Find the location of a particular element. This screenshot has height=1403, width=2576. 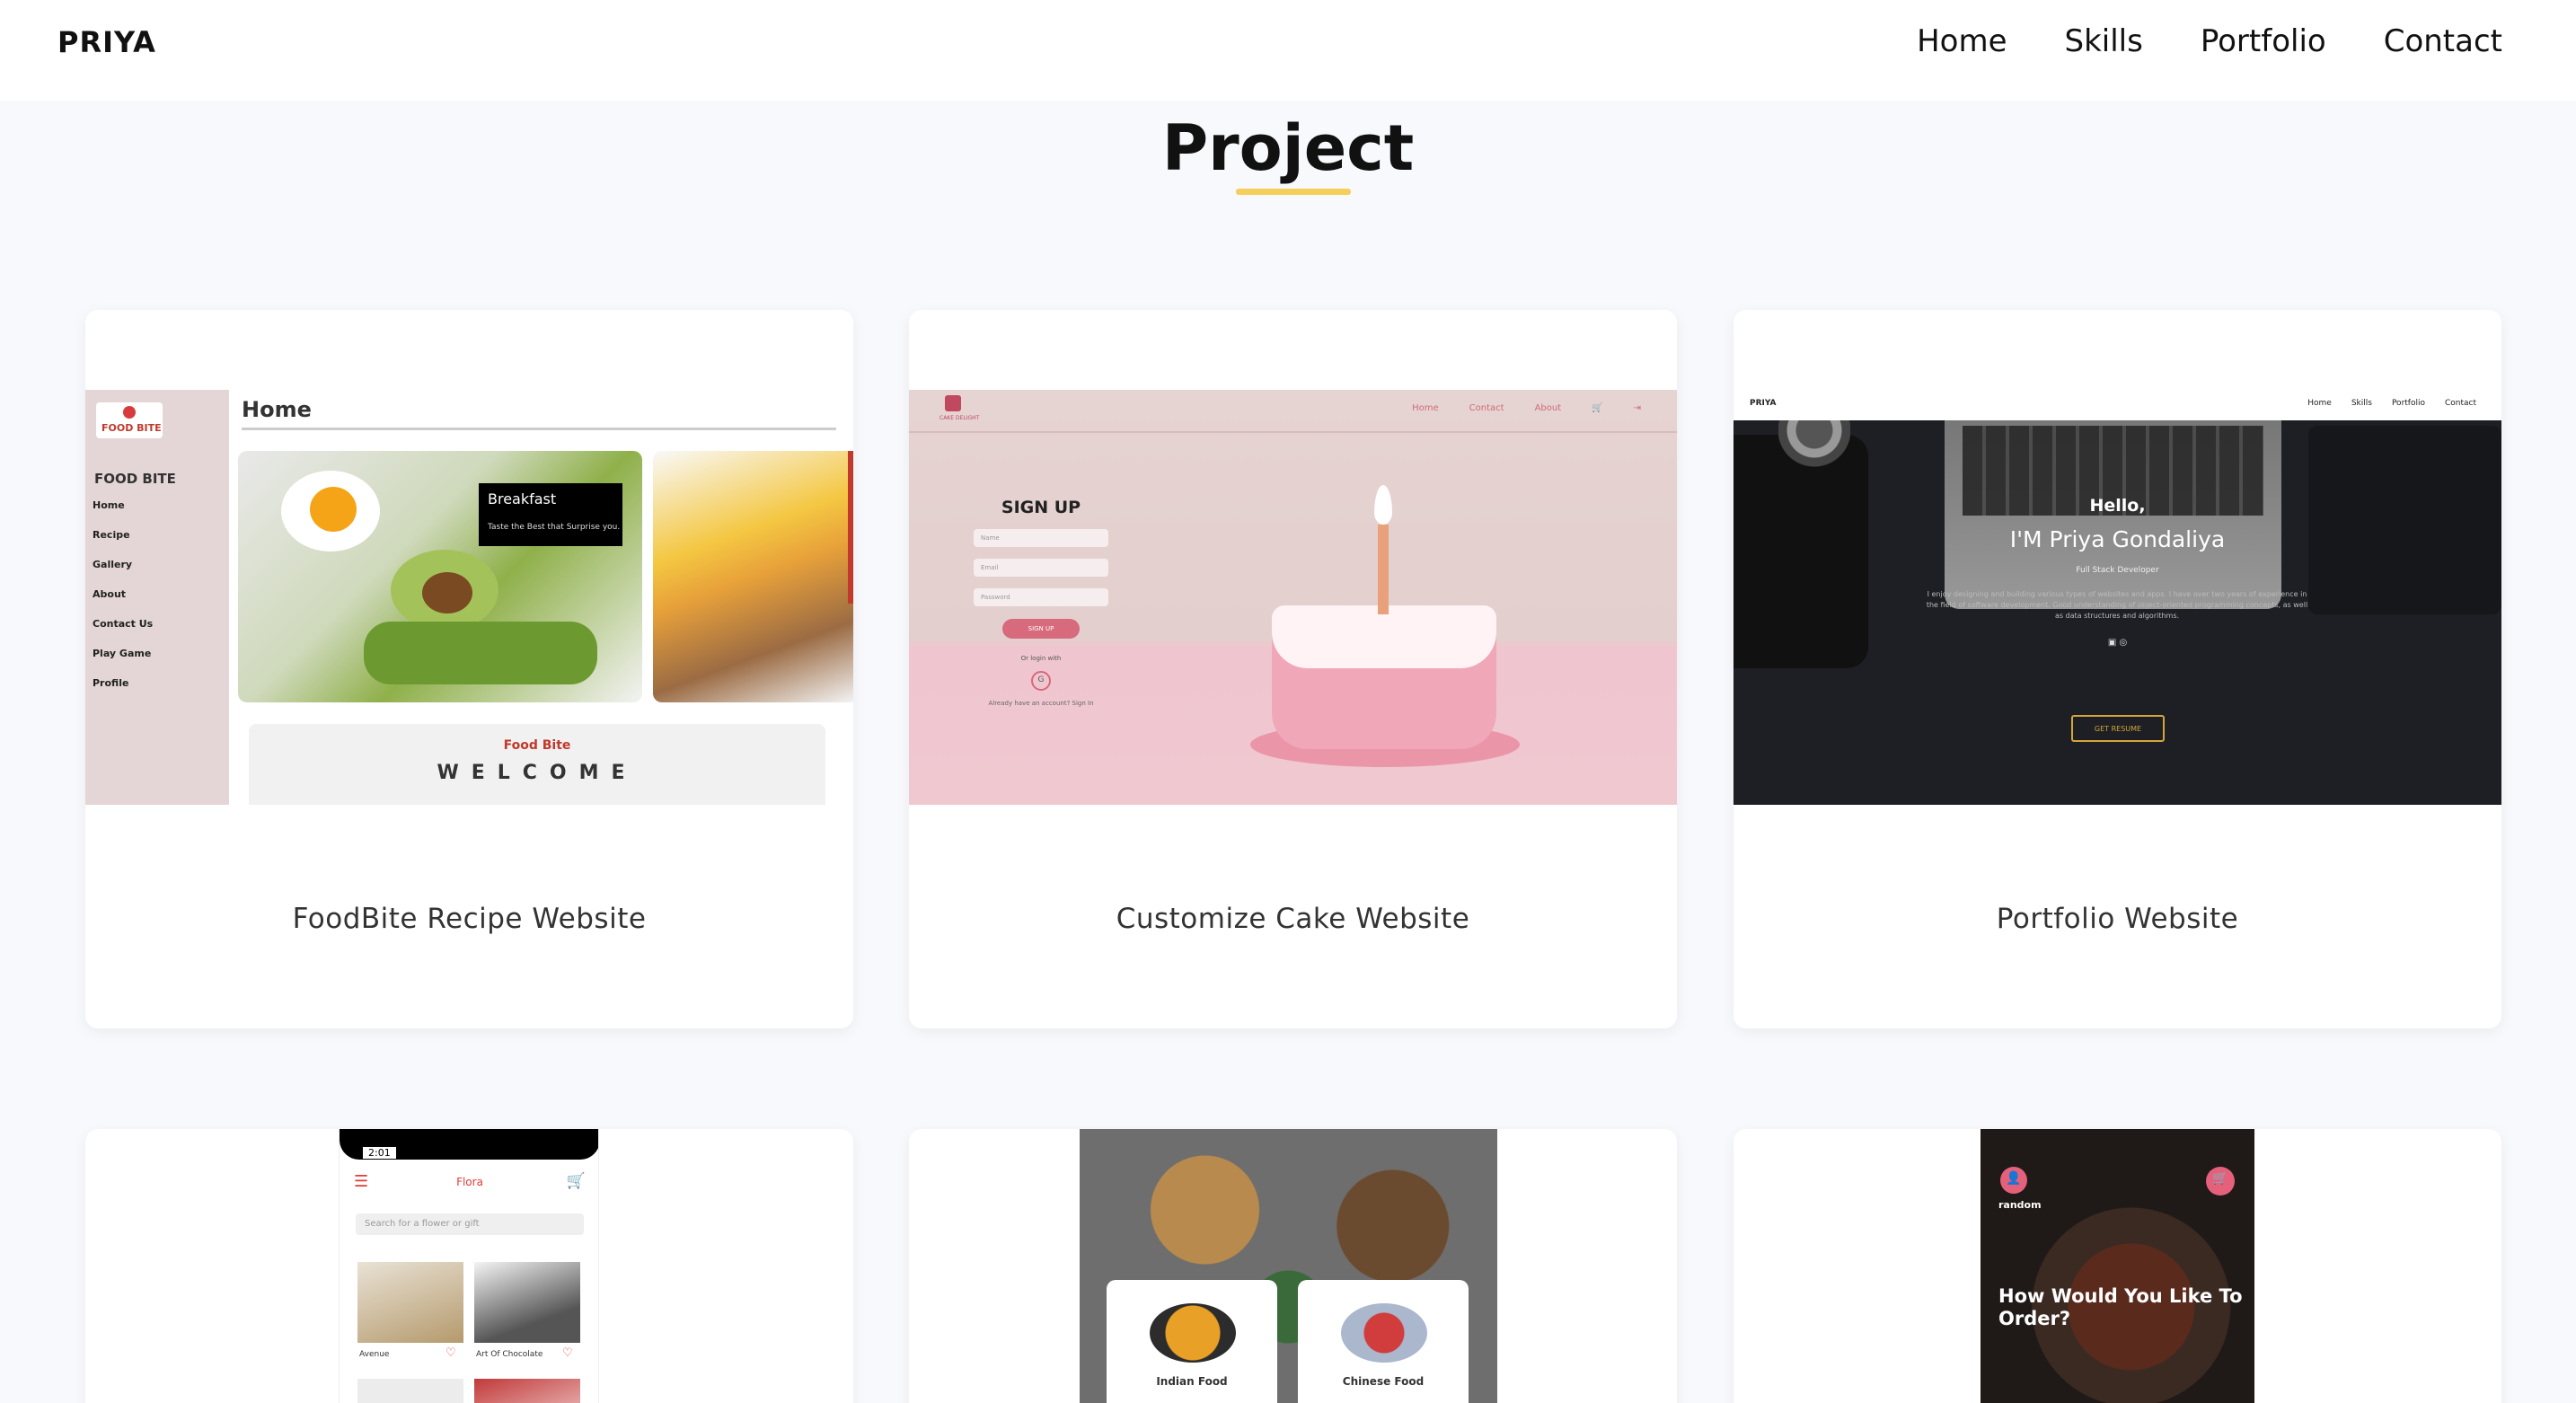

preview-input: Password is located at coordinates (1041, 597).